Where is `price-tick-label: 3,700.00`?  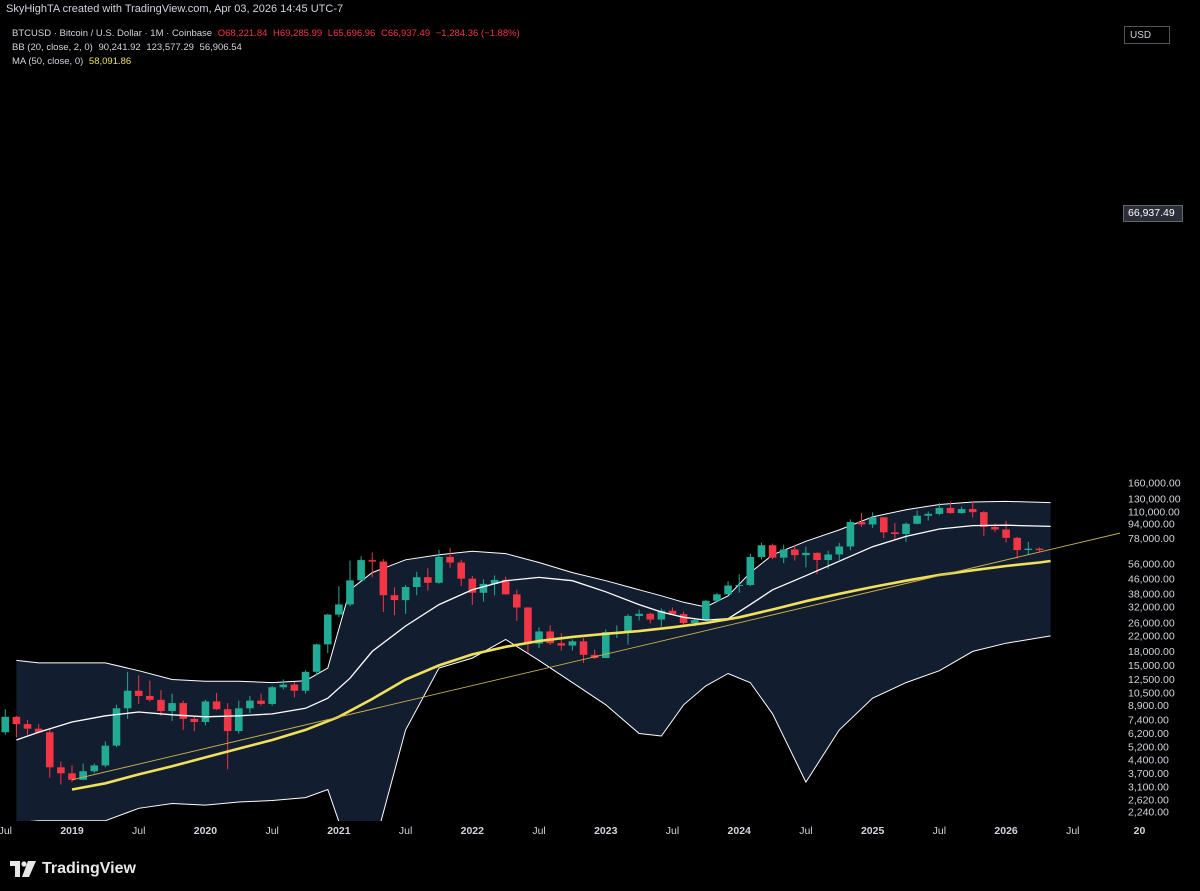 price-tick-label: 3,700.00 is located at coordinates (1148, 774).